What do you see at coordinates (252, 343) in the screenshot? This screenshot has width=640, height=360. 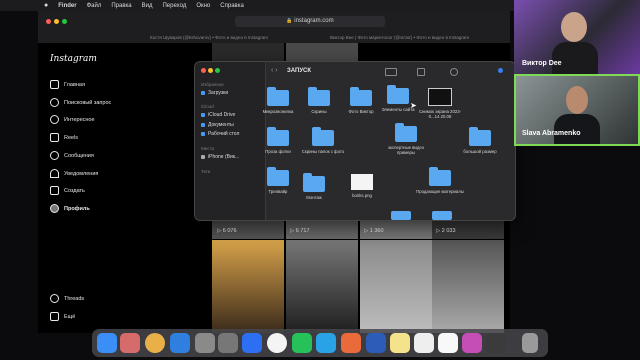 I see `app-store-app-icon` at bounding box center [252, 343].